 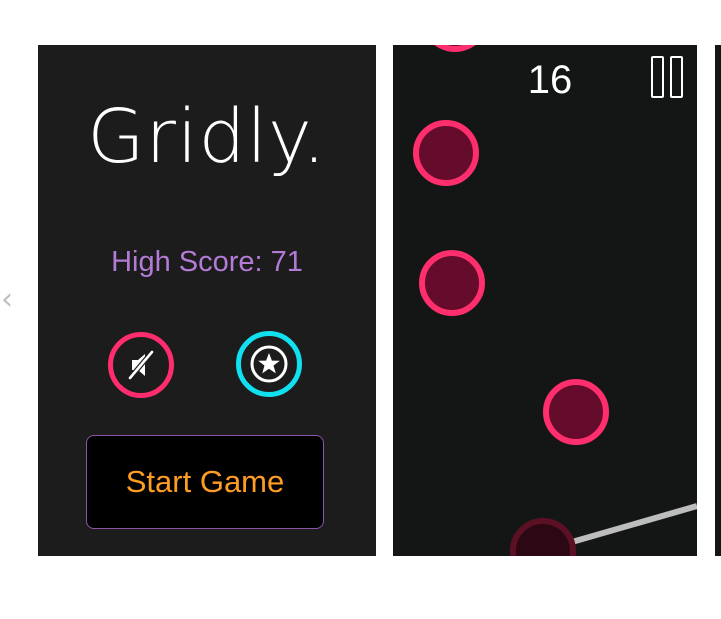 I want to click on previous-screenshot-arrow-icon: ‹, so click(x=7, y=300).